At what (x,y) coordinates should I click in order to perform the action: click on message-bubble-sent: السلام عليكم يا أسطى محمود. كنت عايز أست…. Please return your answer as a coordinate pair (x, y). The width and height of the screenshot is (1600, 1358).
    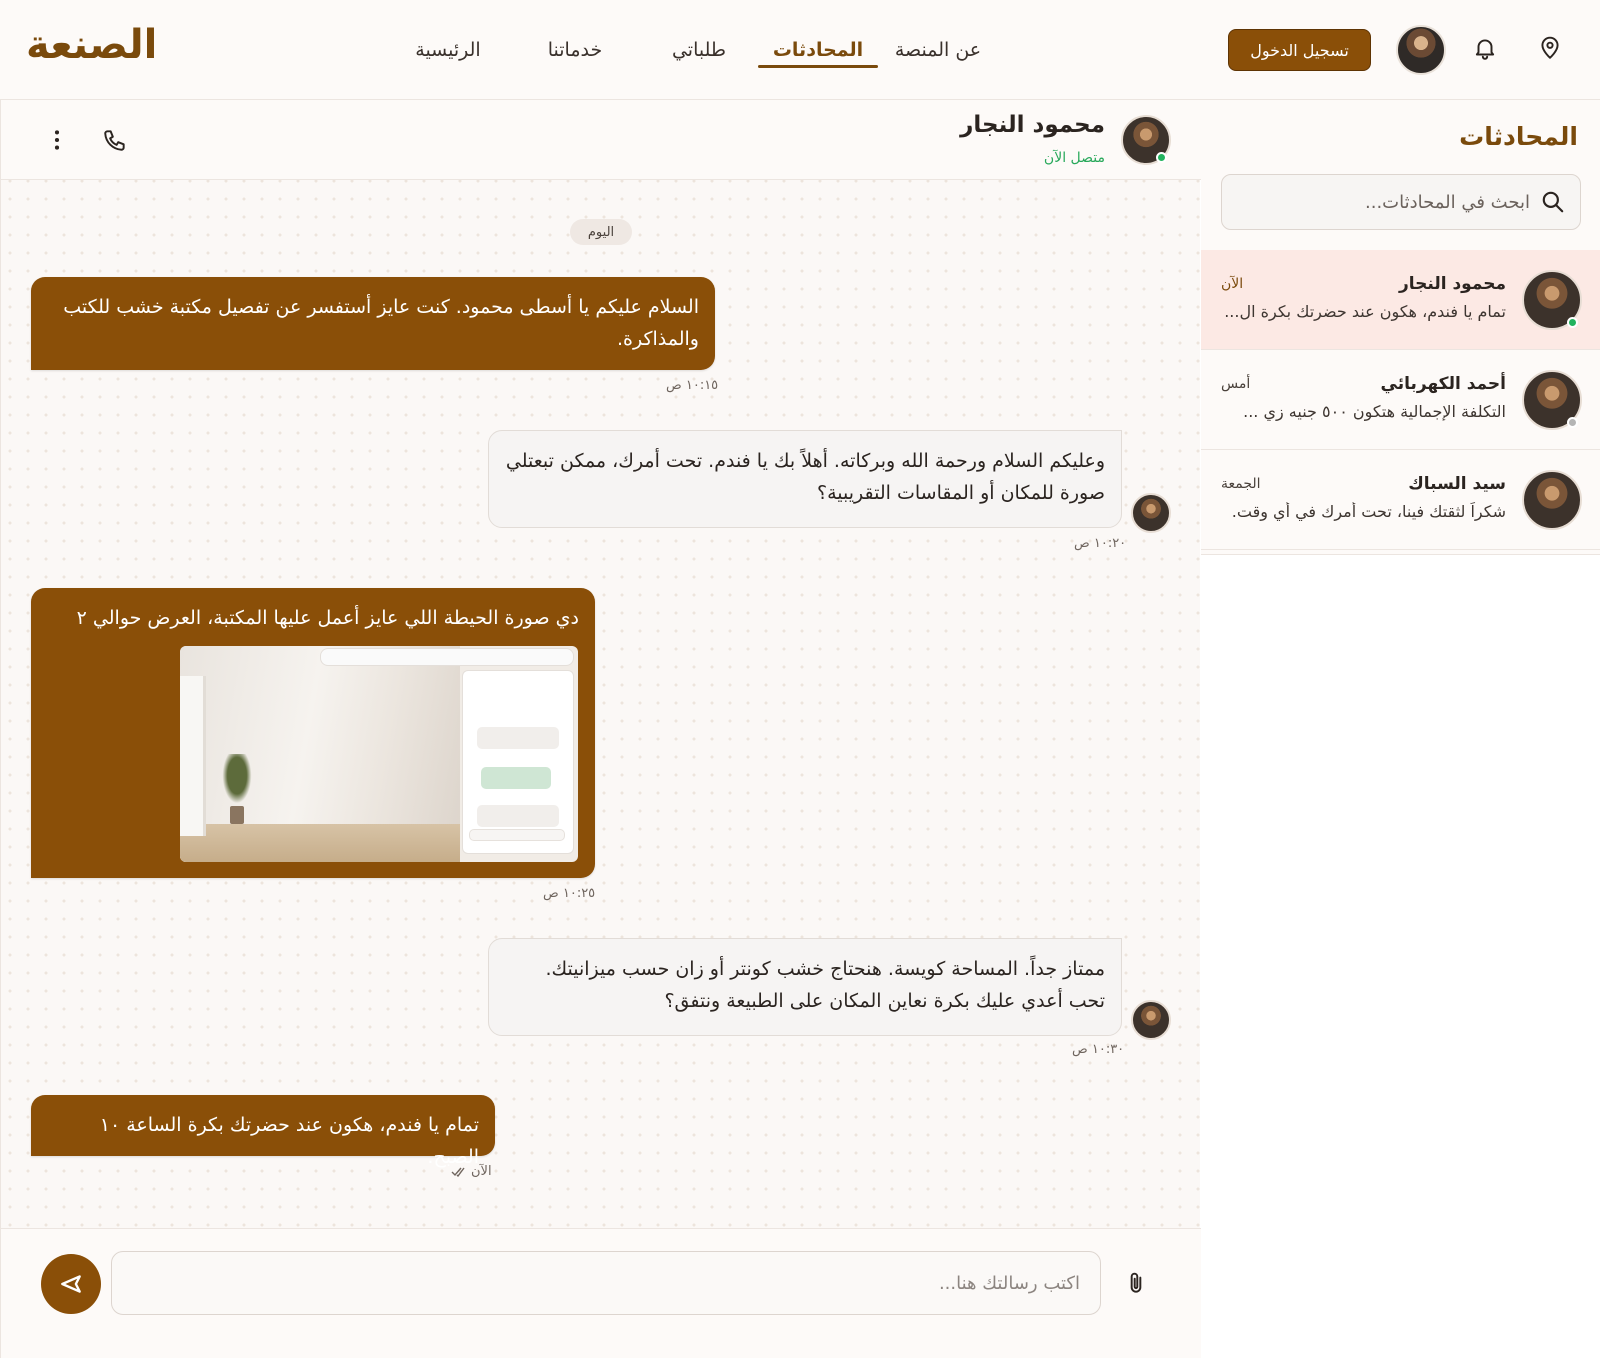
    Looking at the image, I should click on (373, 323).